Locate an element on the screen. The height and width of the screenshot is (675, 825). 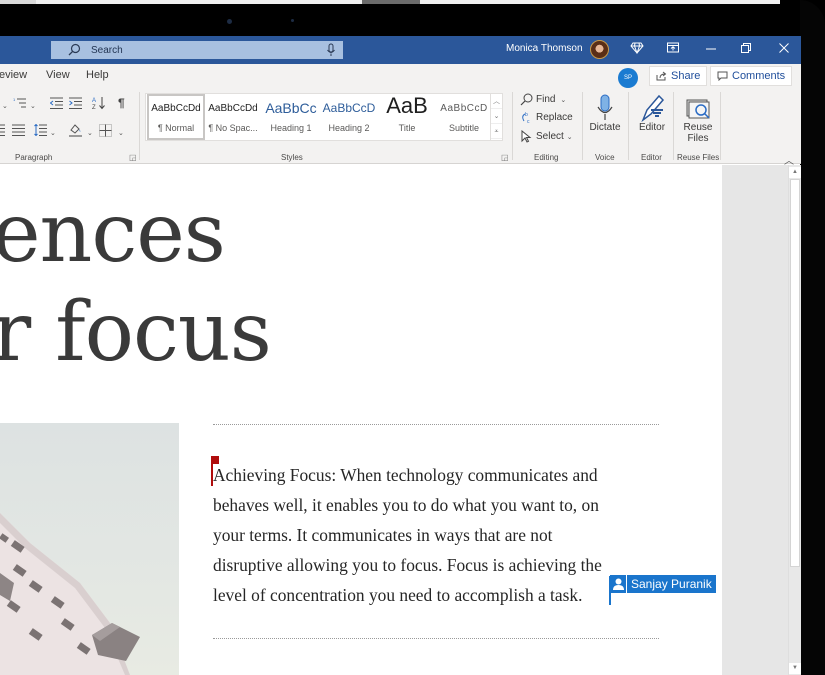
section-divider-bottom is located at coordinates (436, 639).